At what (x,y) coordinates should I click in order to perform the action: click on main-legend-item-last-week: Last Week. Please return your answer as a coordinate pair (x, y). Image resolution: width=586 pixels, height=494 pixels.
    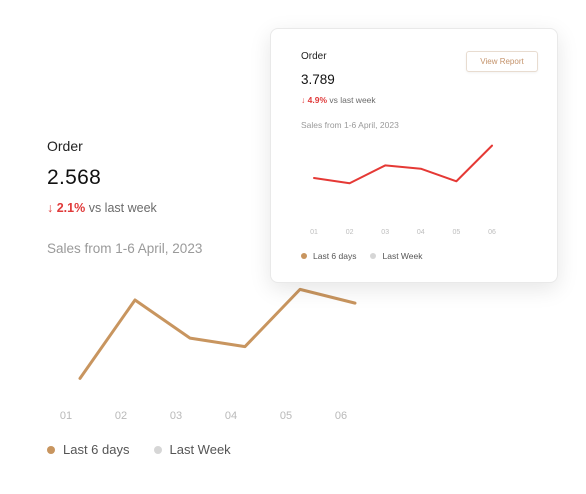
    Looking at the image, I should click on (192, 449).